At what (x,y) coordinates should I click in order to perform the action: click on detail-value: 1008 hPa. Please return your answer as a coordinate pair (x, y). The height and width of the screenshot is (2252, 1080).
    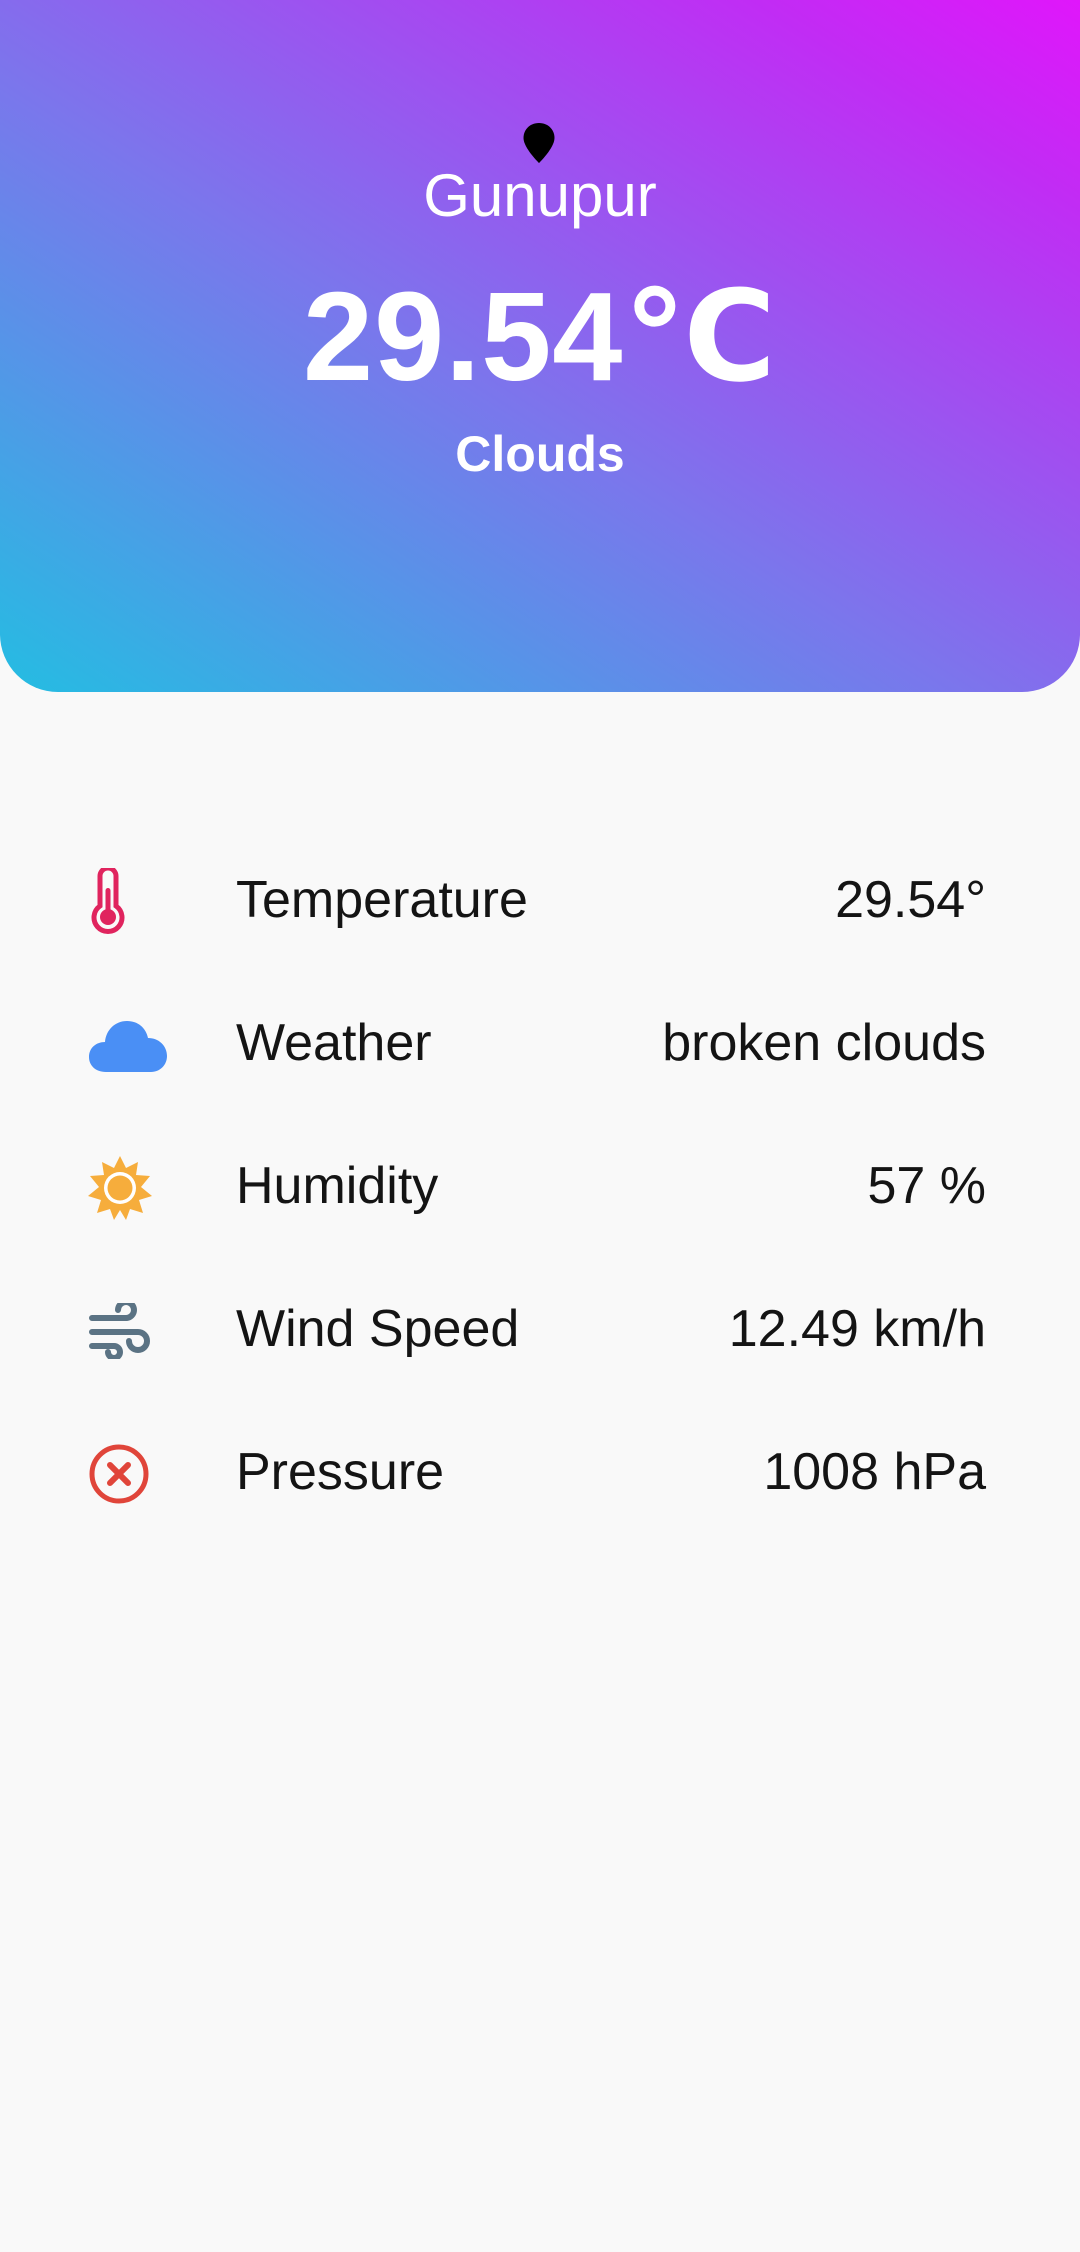
    Looking at the image, I should click on (874, 1472).